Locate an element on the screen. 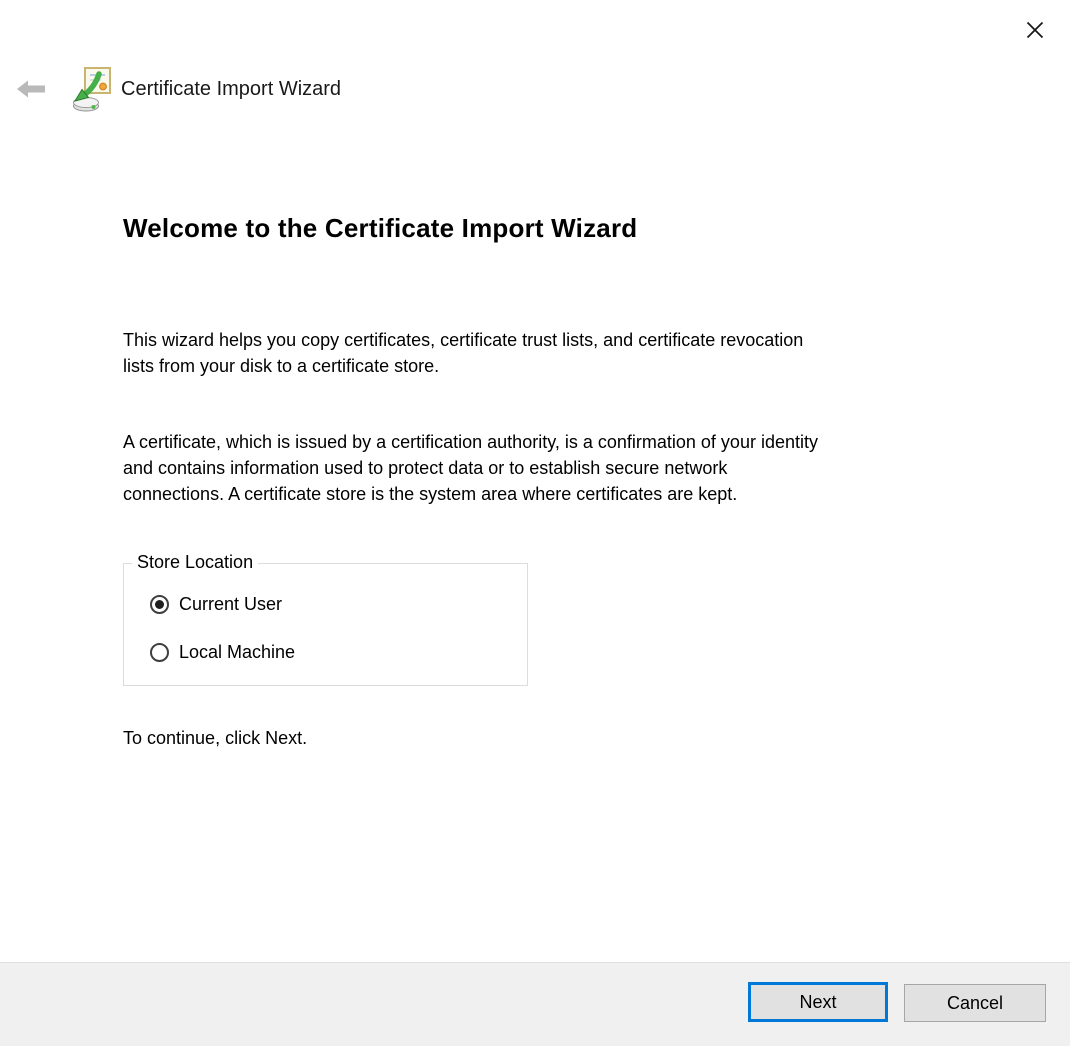  back-arrow-icon is located at coordinates (31, 89).